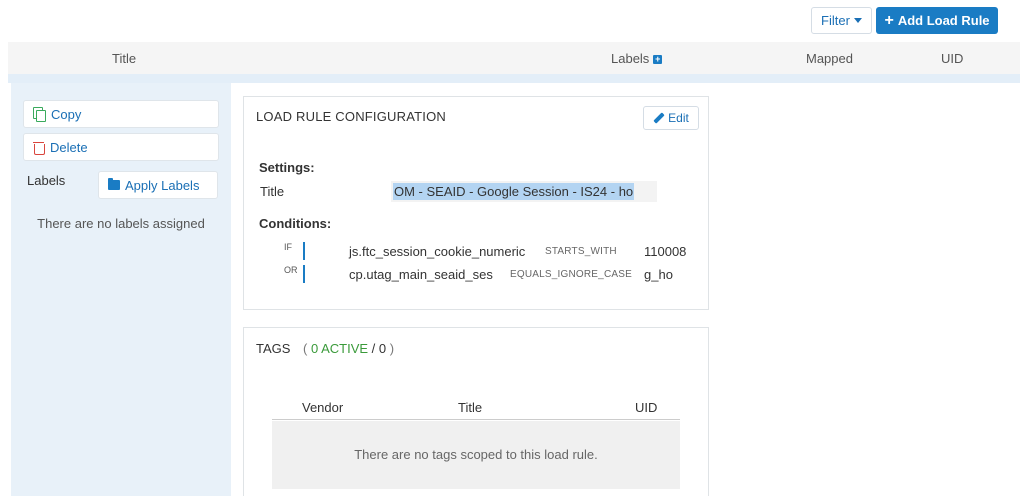 The image size is (1020, 496). Describe the element at coordinates (323, 407) in the screenshot. I see `tags-column-vendor: Vendor` at that location.